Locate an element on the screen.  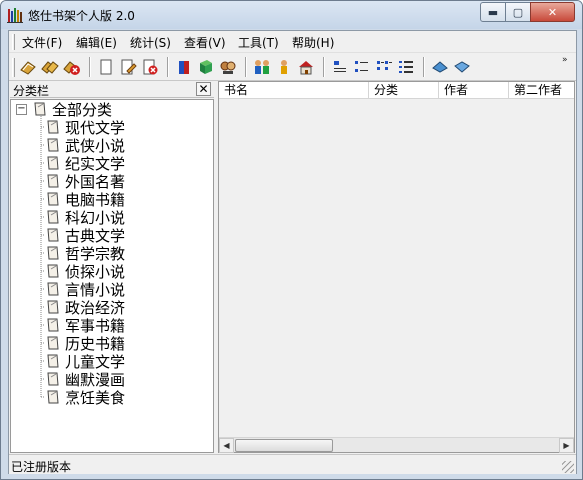
group-icon is located at coordinates (262, 67).